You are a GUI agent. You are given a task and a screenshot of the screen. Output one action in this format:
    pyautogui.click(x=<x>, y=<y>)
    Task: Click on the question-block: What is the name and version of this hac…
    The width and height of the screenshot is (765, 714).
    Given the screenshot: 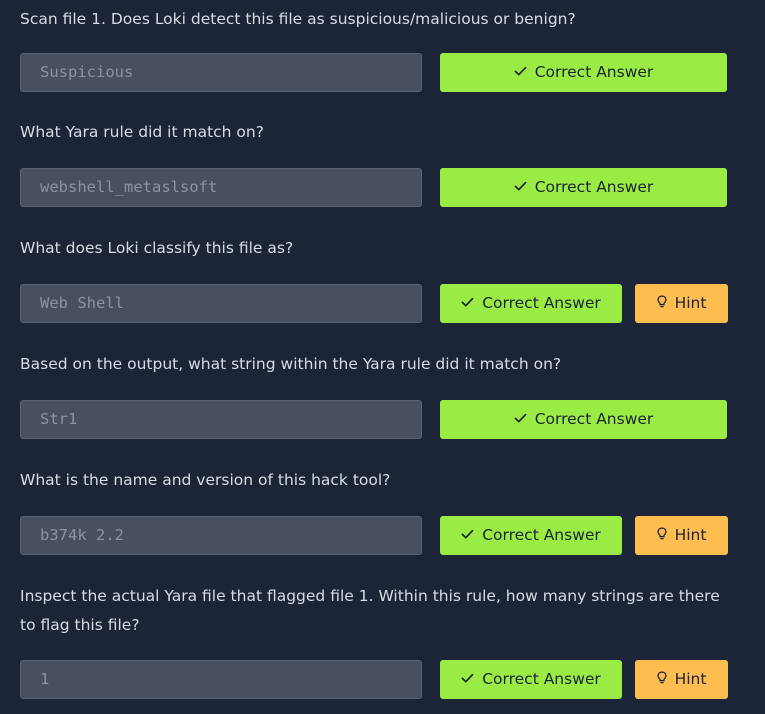 What is the action you would take?
    pyautogui.click(x=380, y=510)
    